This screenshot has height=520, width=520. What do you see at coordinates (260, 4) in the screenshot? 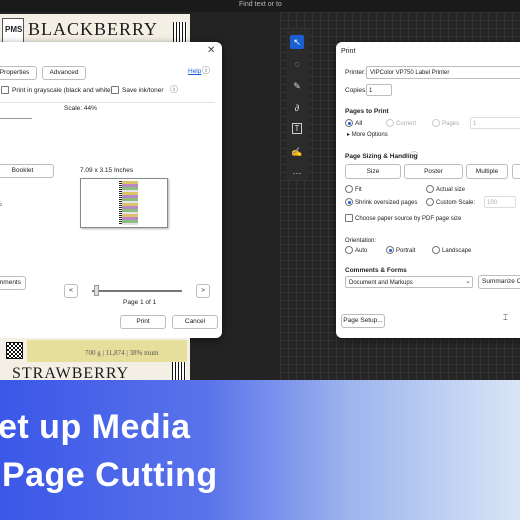
I see `find-text-field: Find text or to` at bounding box center [260, 4].